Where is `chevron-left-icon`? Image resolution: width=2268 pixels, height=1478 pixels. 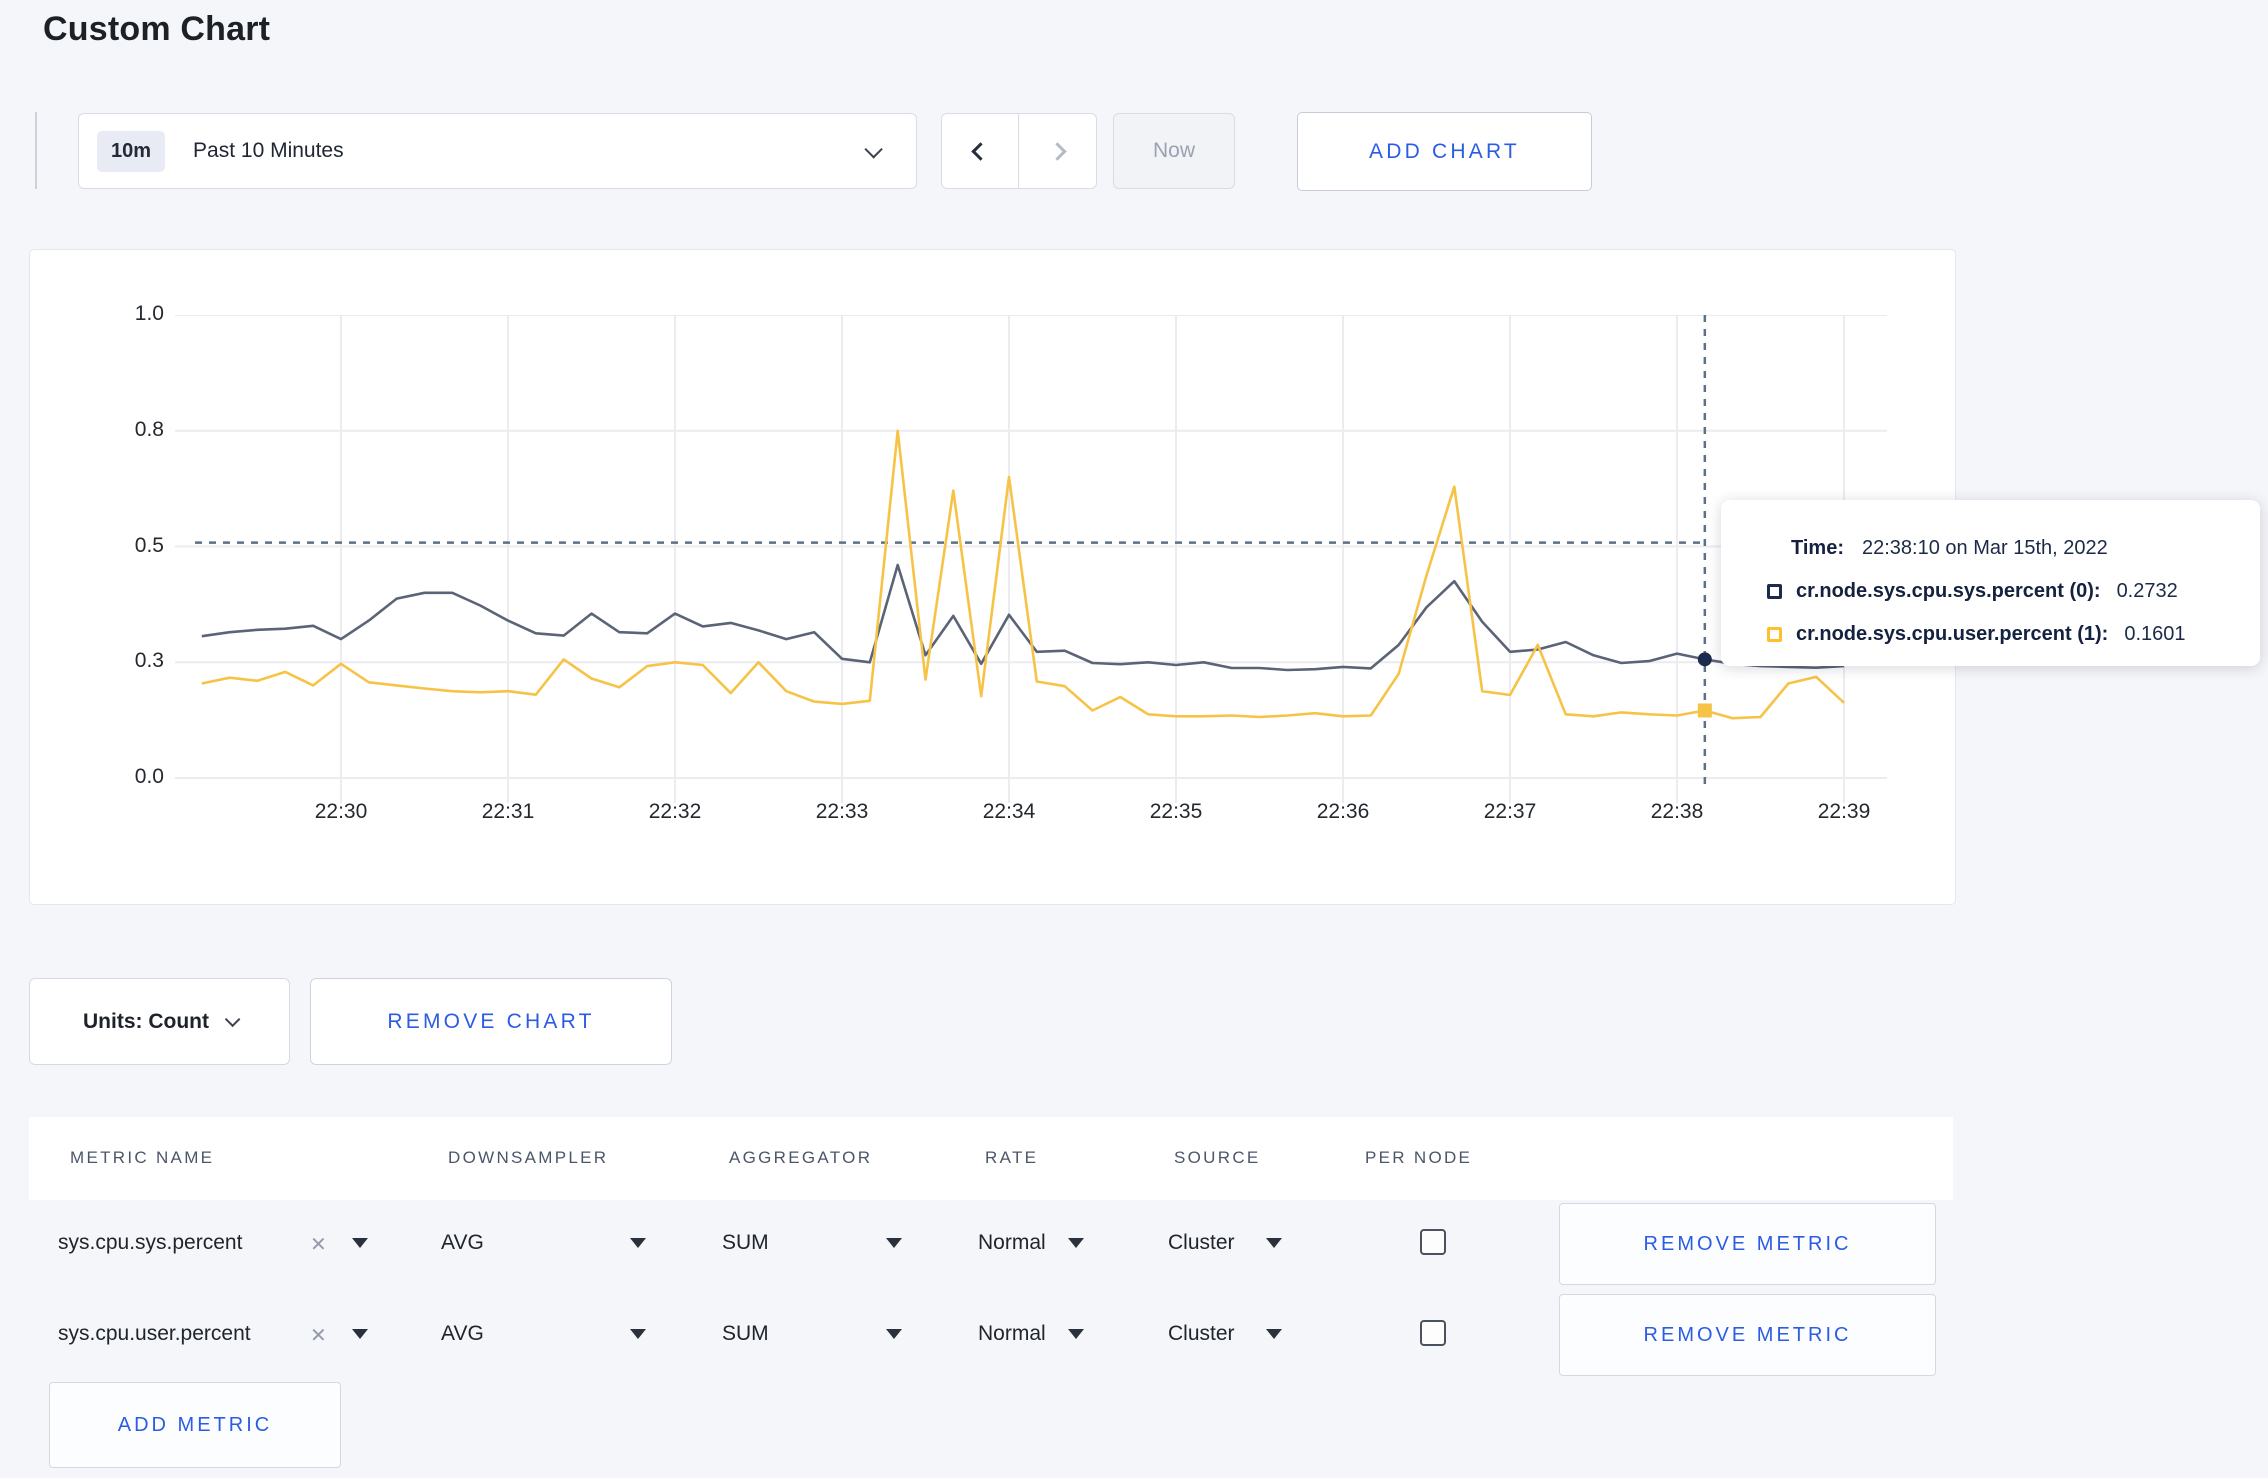 chevron-left-icon is located at coordinates (980, 151).